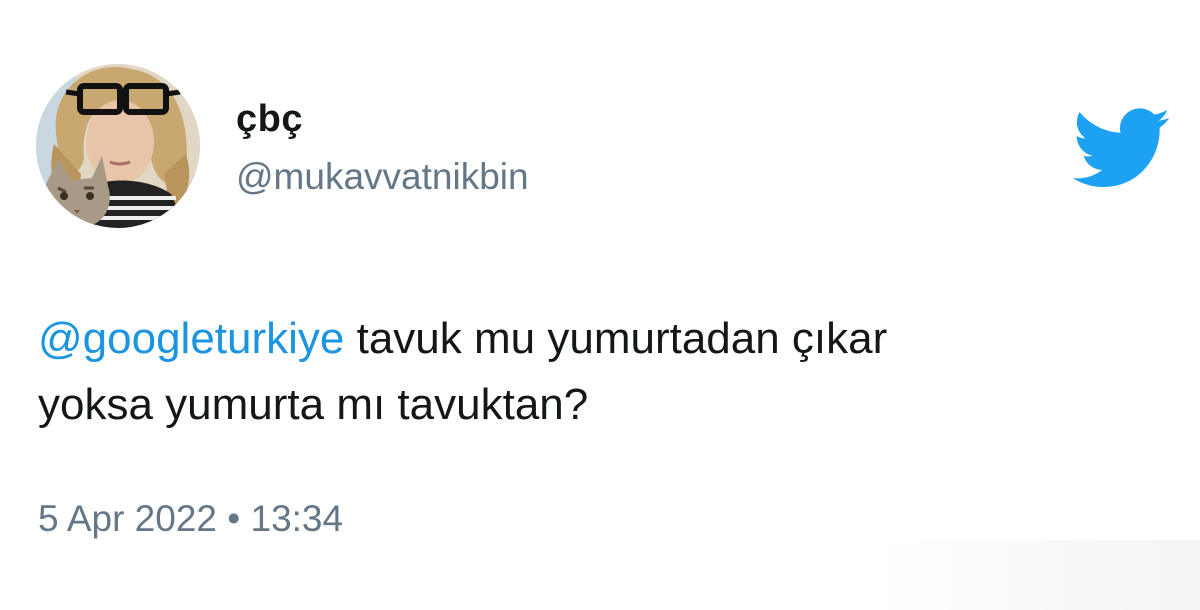  What do you see at coordinates (190, 519) in the screenshot?
I see `tweet-timestamp: 5 Apr 2022 • 13:34` at bounding box center [190, 519].